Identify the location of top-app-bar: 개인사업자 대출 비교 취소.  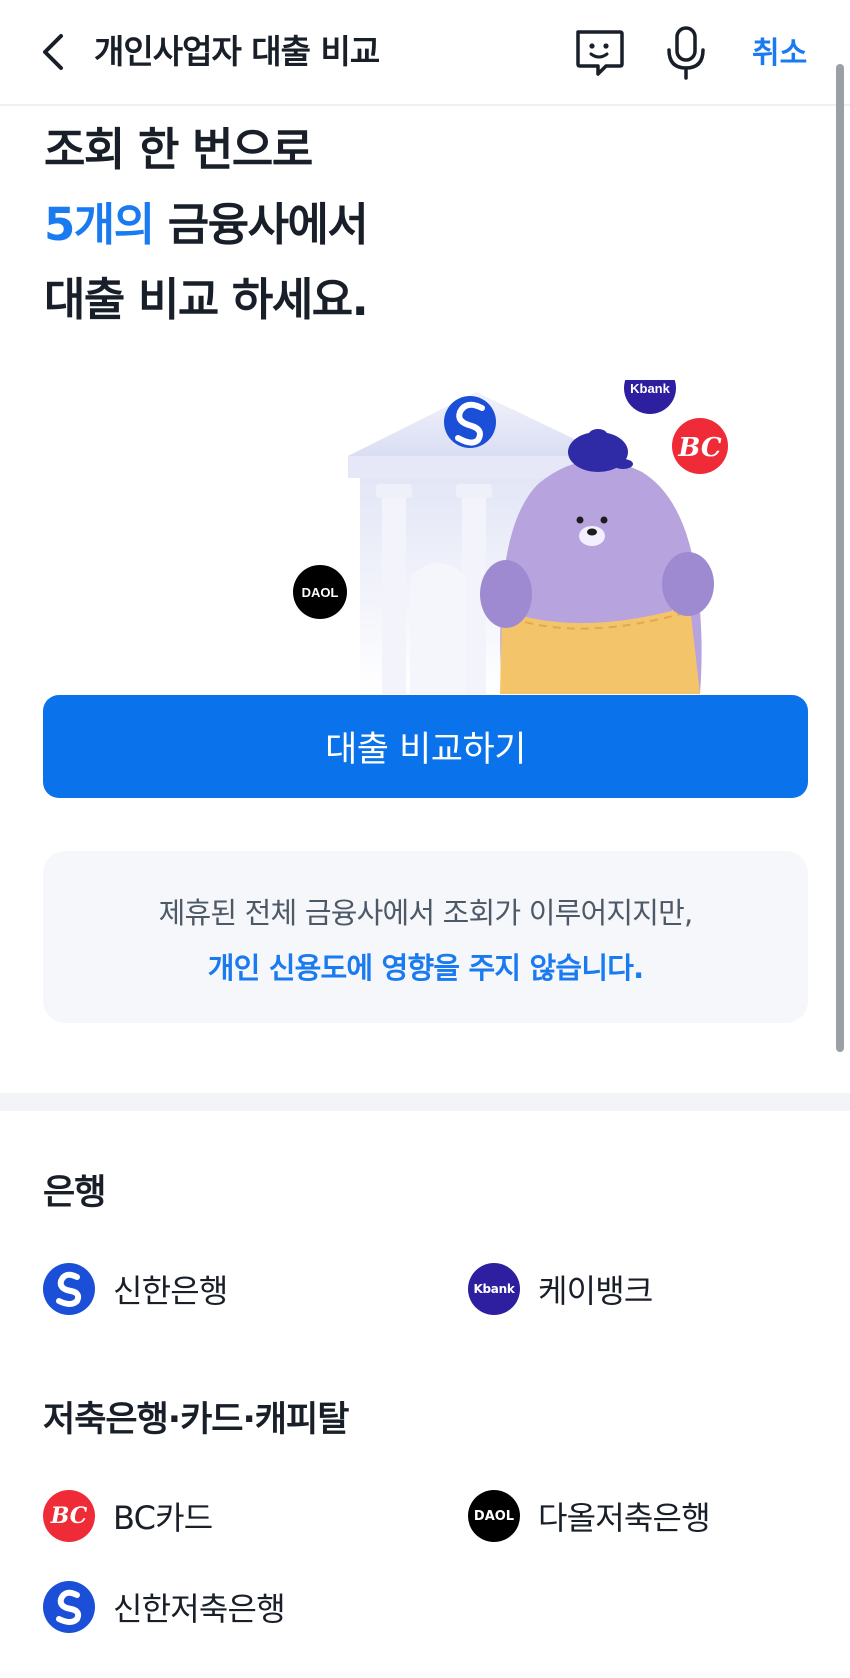
(425, 53).